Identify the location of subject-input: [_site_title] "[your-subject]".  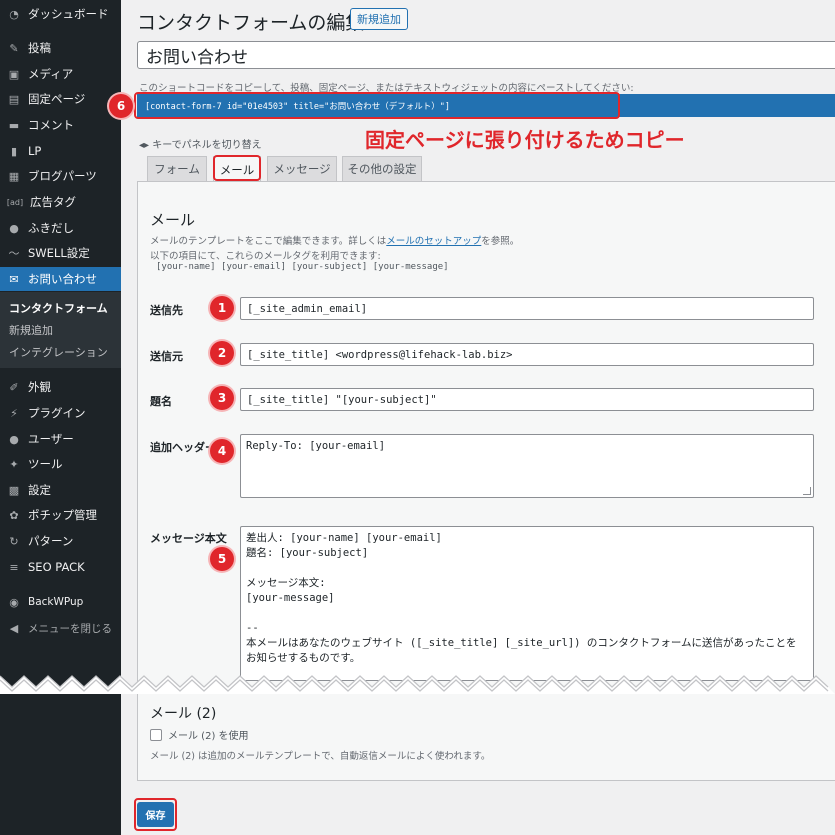
(527, 399).